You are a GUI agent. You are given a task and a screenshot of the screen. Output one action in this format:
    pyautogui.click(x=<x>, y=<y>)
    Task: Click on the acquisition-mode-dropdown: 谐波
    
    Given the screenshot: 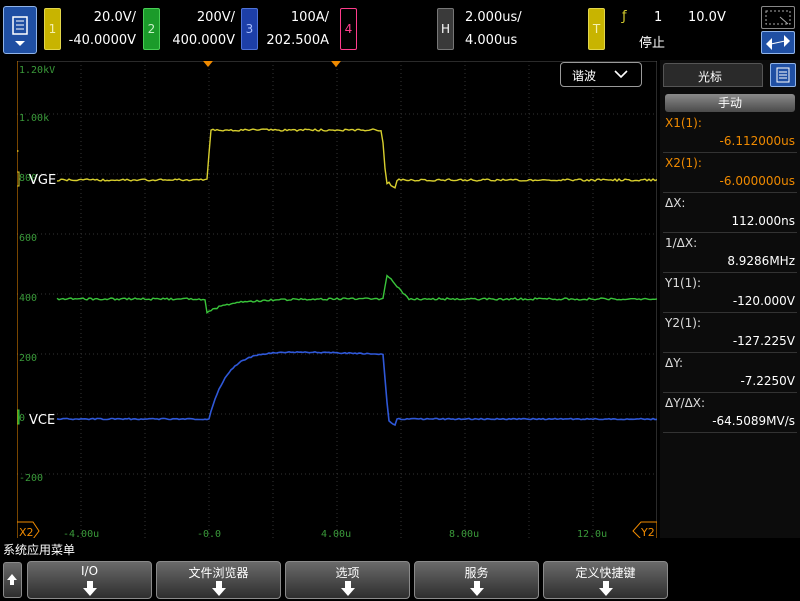 What is the action you would take?
    pyautogui.click(x=601, y=74)
    